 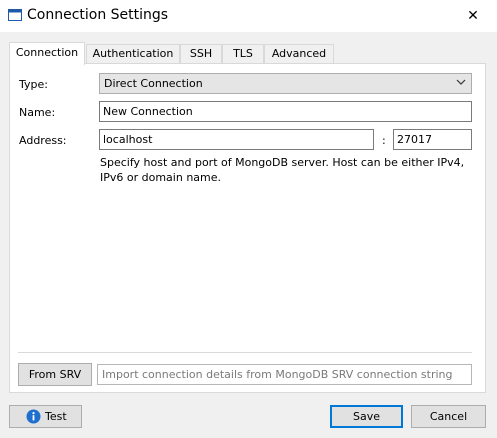 What do you see at coordinates (201, 54) in the screenshot?
I see `tab-ssh: SSH` at bounding box center [201, 54].